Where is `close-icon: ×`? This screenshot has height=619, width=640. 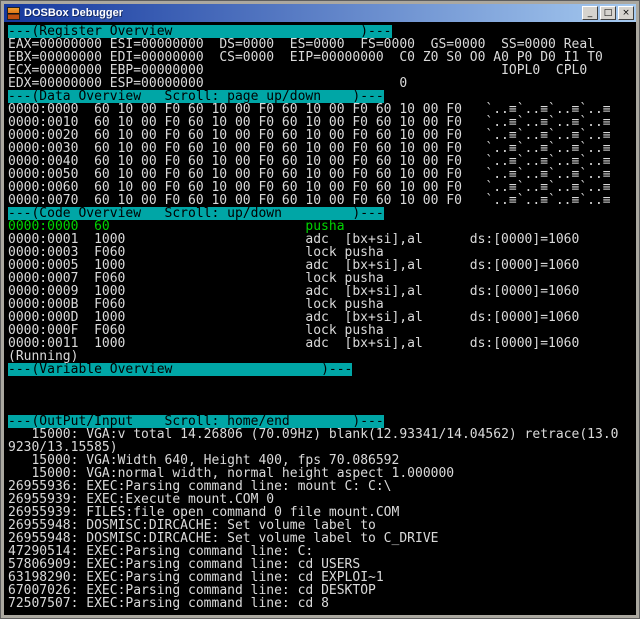 close-icon: × is located at coordinates (626, 13).